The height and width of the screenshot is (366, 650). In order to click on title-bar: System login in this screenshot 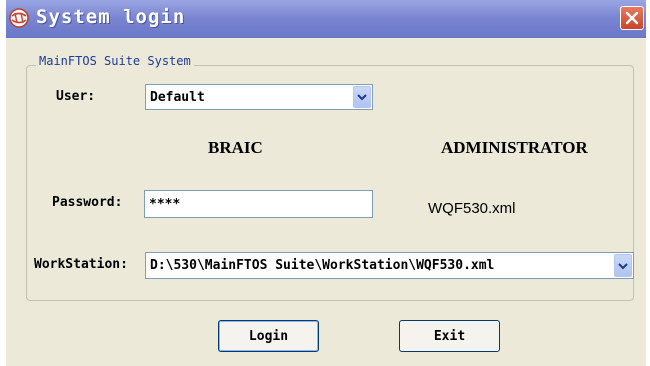, I will do `click(326, 19)`.